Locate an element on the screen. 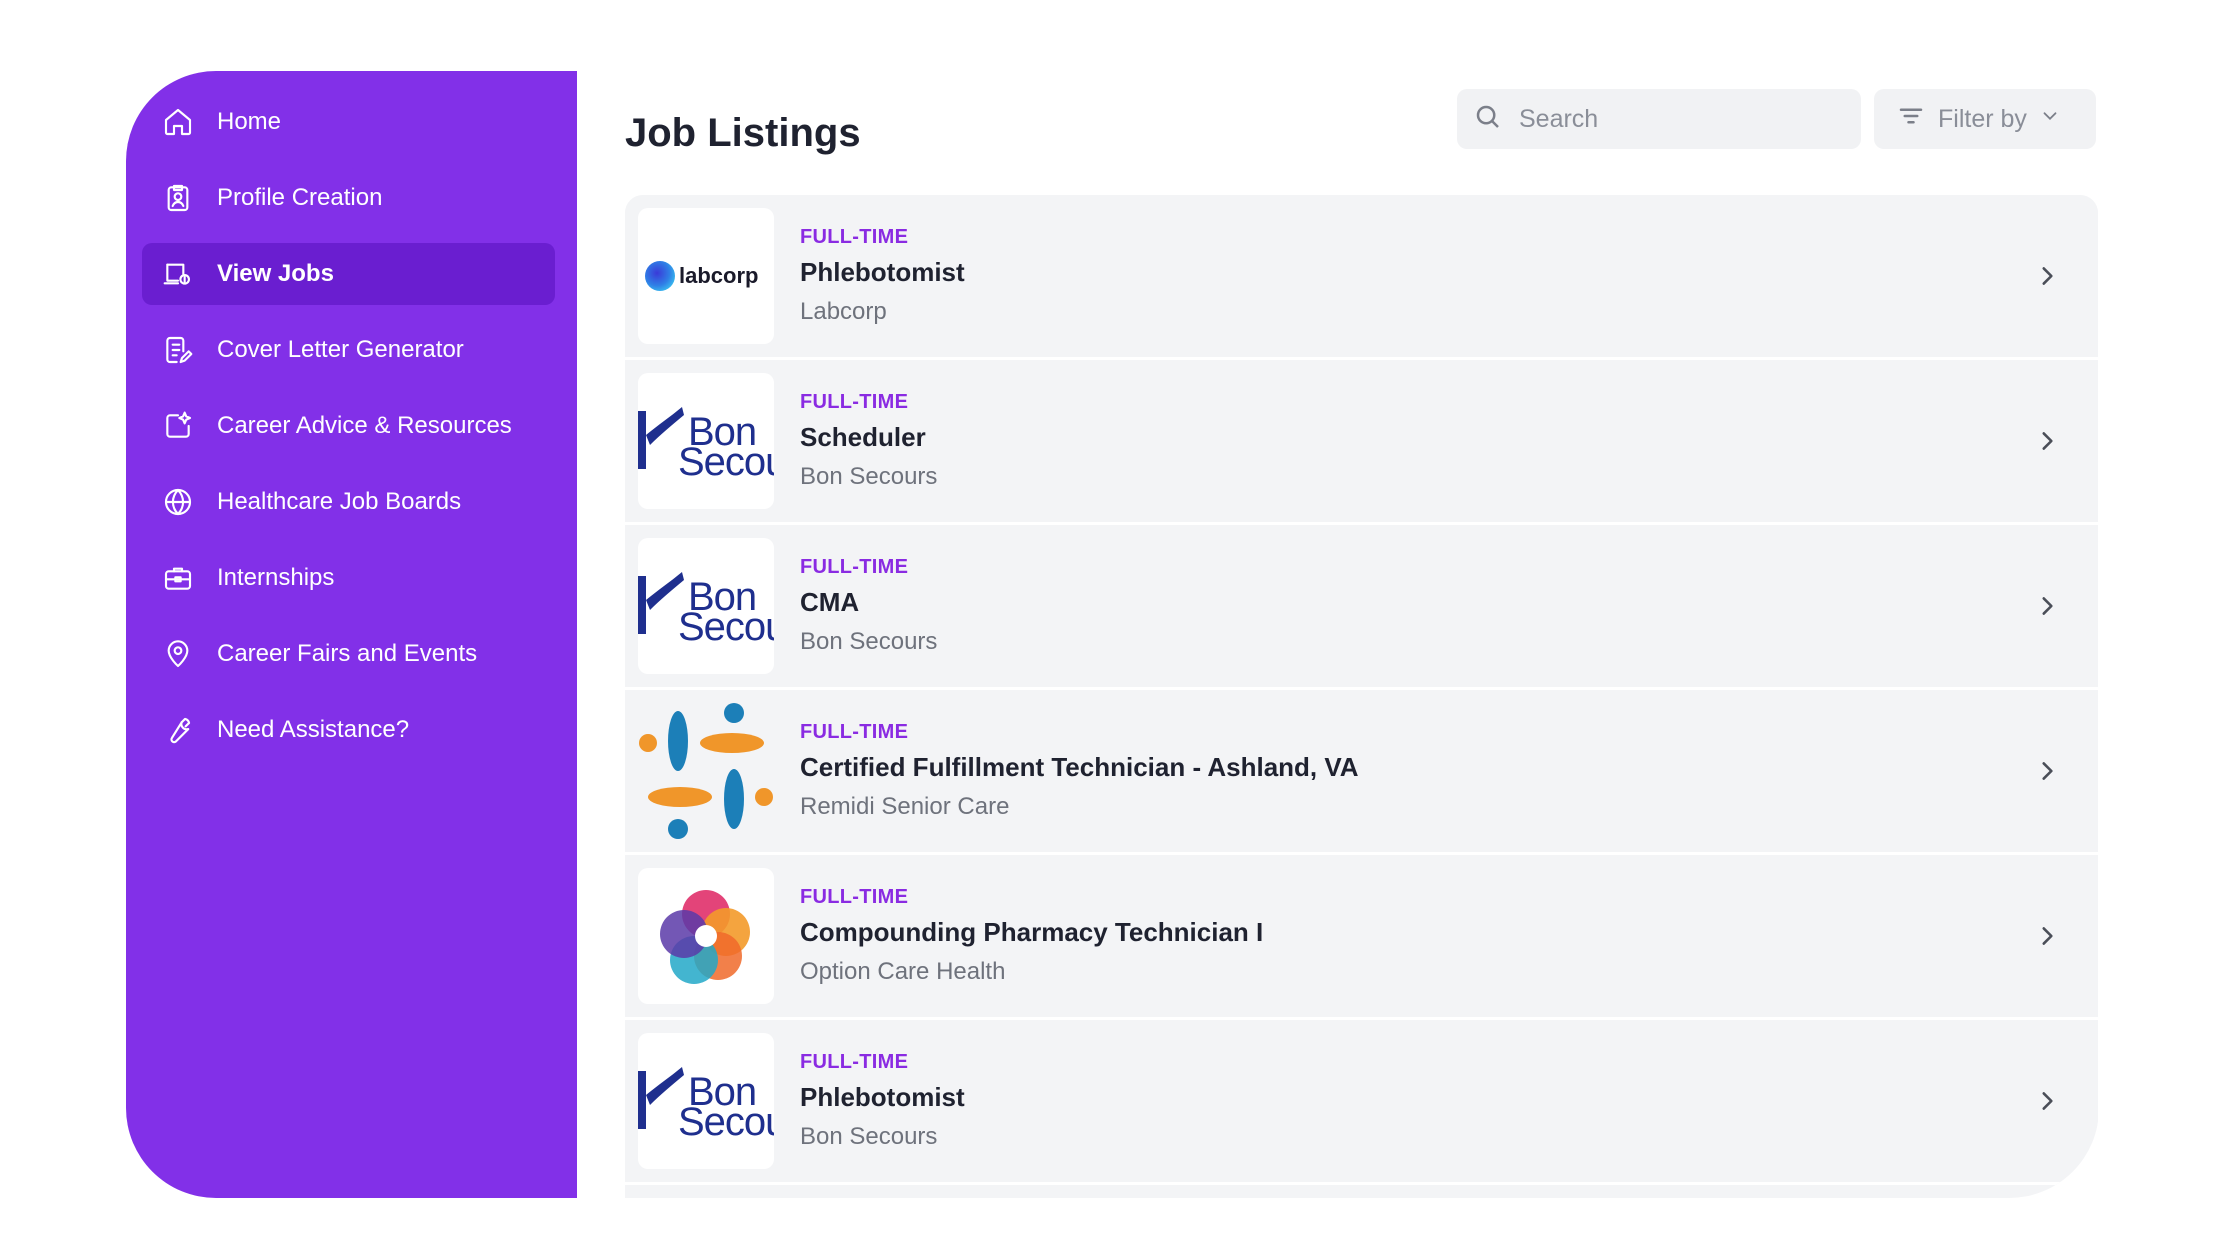  labcorp-logo: labcorp is located at coordinates (701, 276).